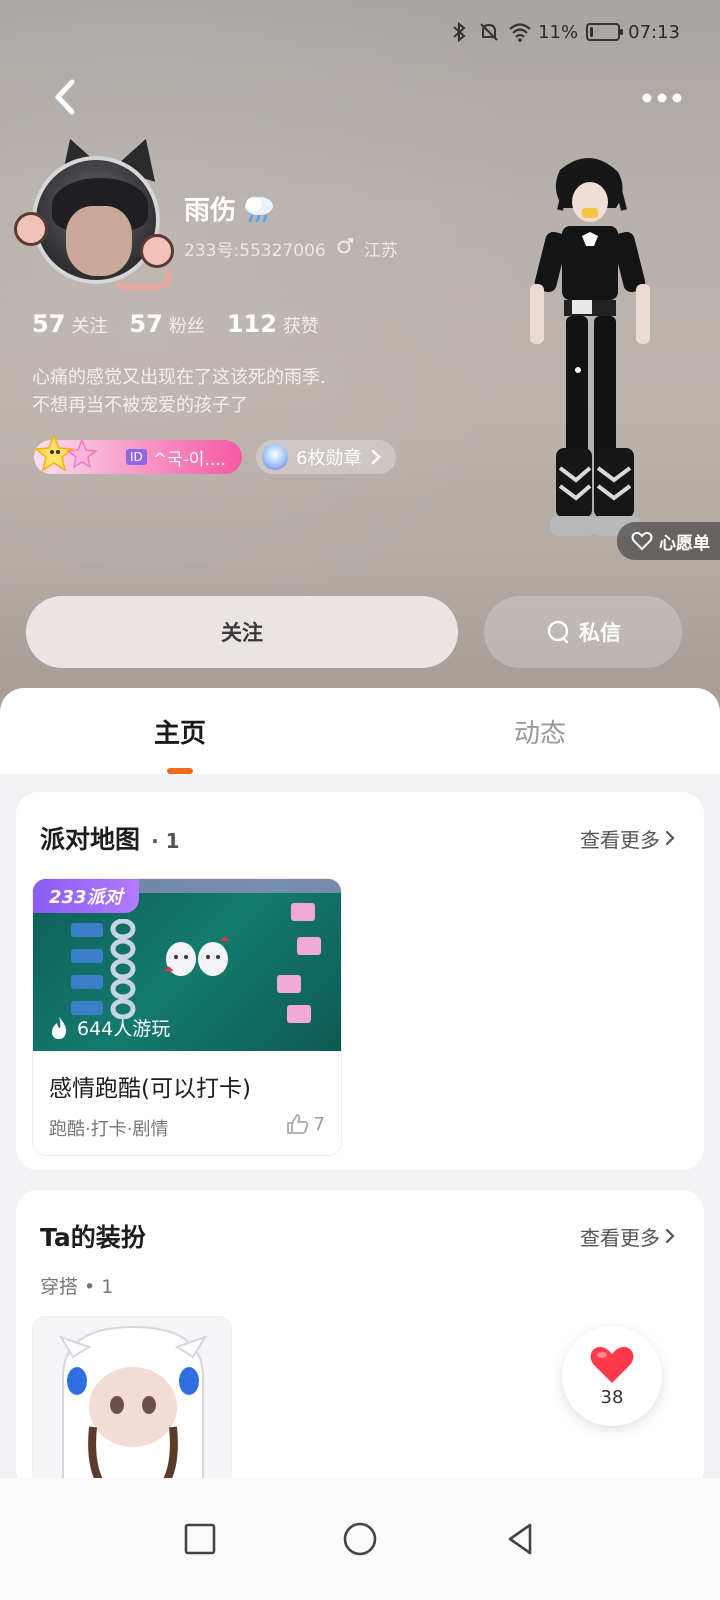  What do you see at coordinates (86, 896) in the screenshot?
I see `party-badge: 233派对` at bounding box center [86, 896].